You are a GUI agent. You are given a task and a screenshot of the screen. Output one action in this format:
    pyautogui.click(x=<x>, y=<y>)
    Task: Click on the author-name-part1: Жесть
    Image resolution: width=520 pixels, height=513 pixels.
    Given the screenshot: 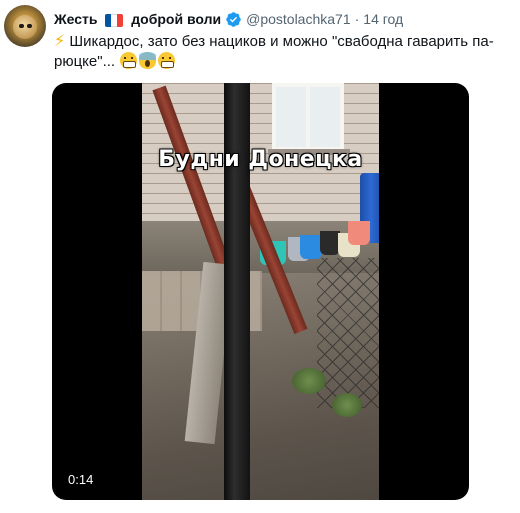 What is the action you would take?
    pyautogui.click(x=76, y=19)
    